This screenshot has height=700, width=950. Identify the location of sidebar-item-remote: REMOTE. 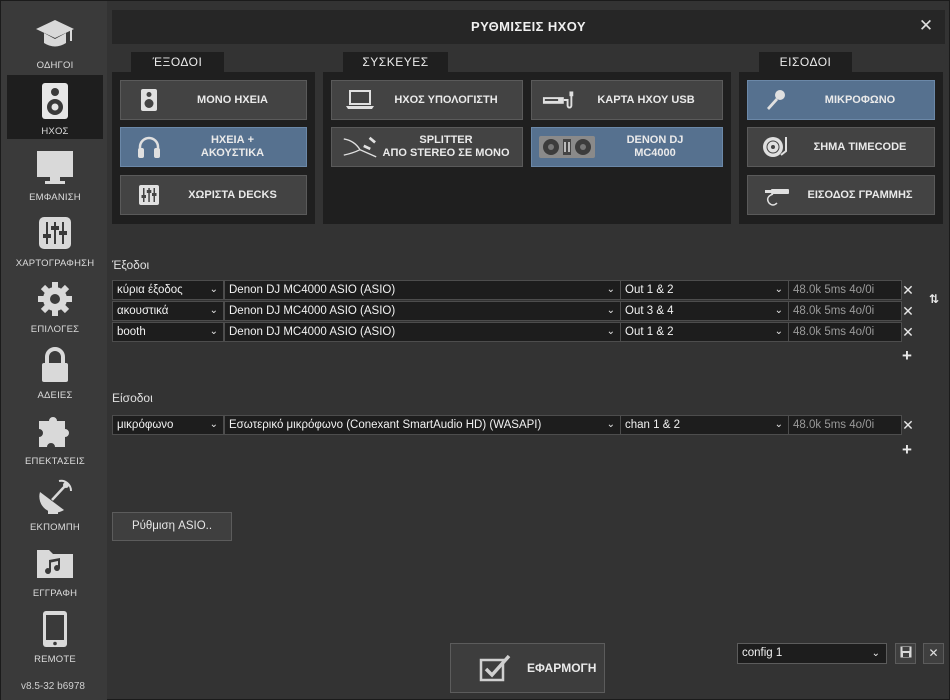
(55, 635).